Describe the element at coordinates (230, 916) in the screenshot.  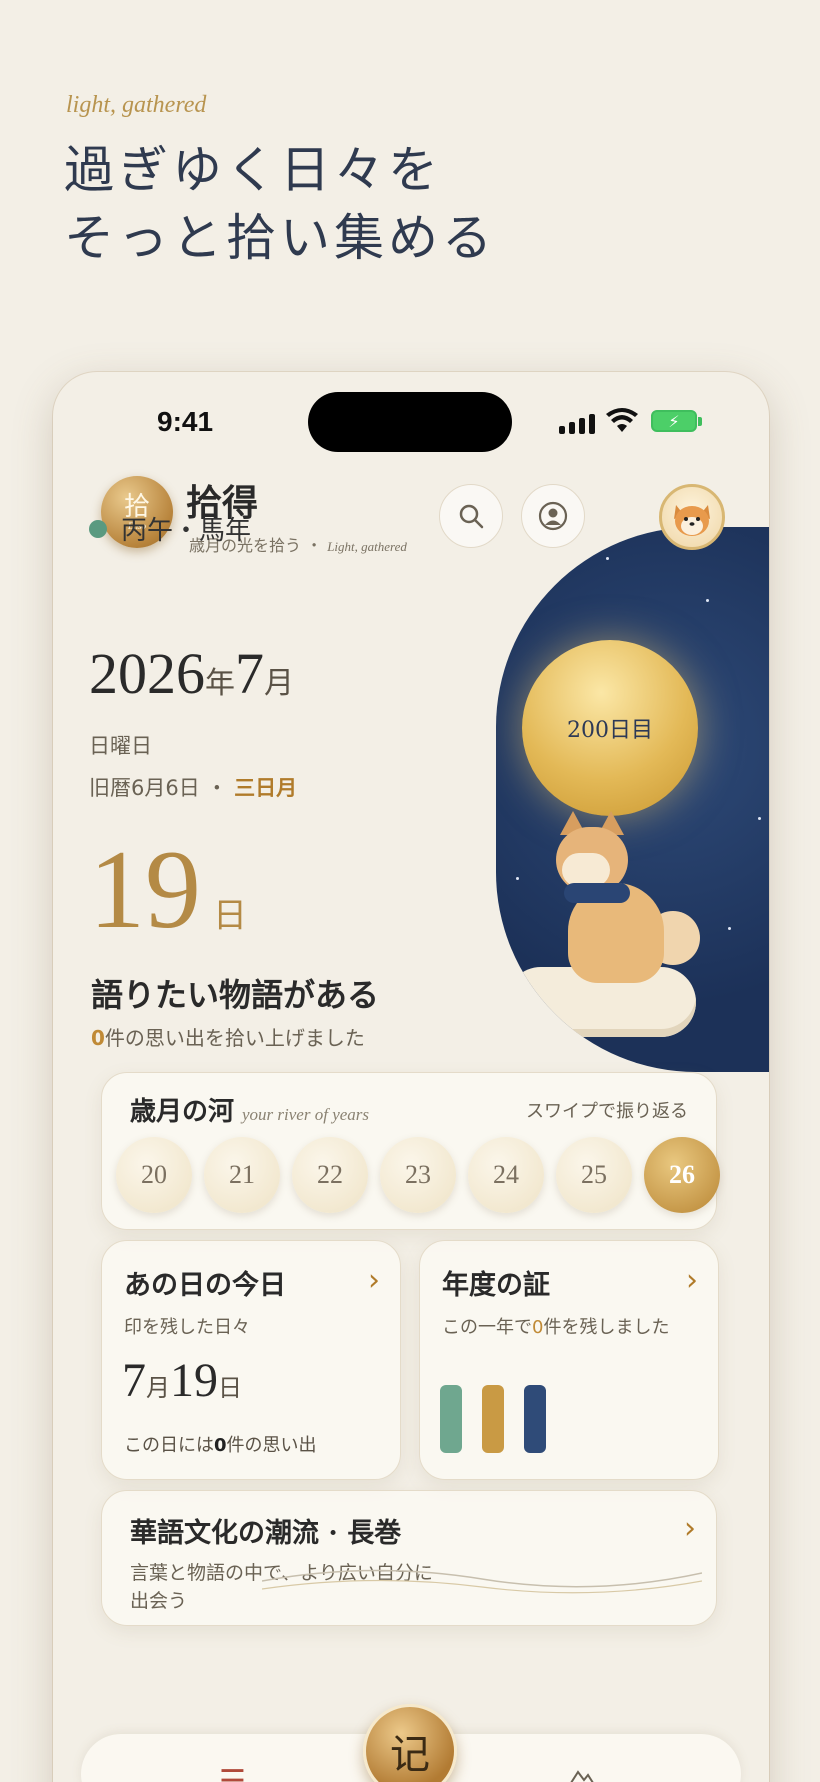
I see `day-unit: 日` at that location.